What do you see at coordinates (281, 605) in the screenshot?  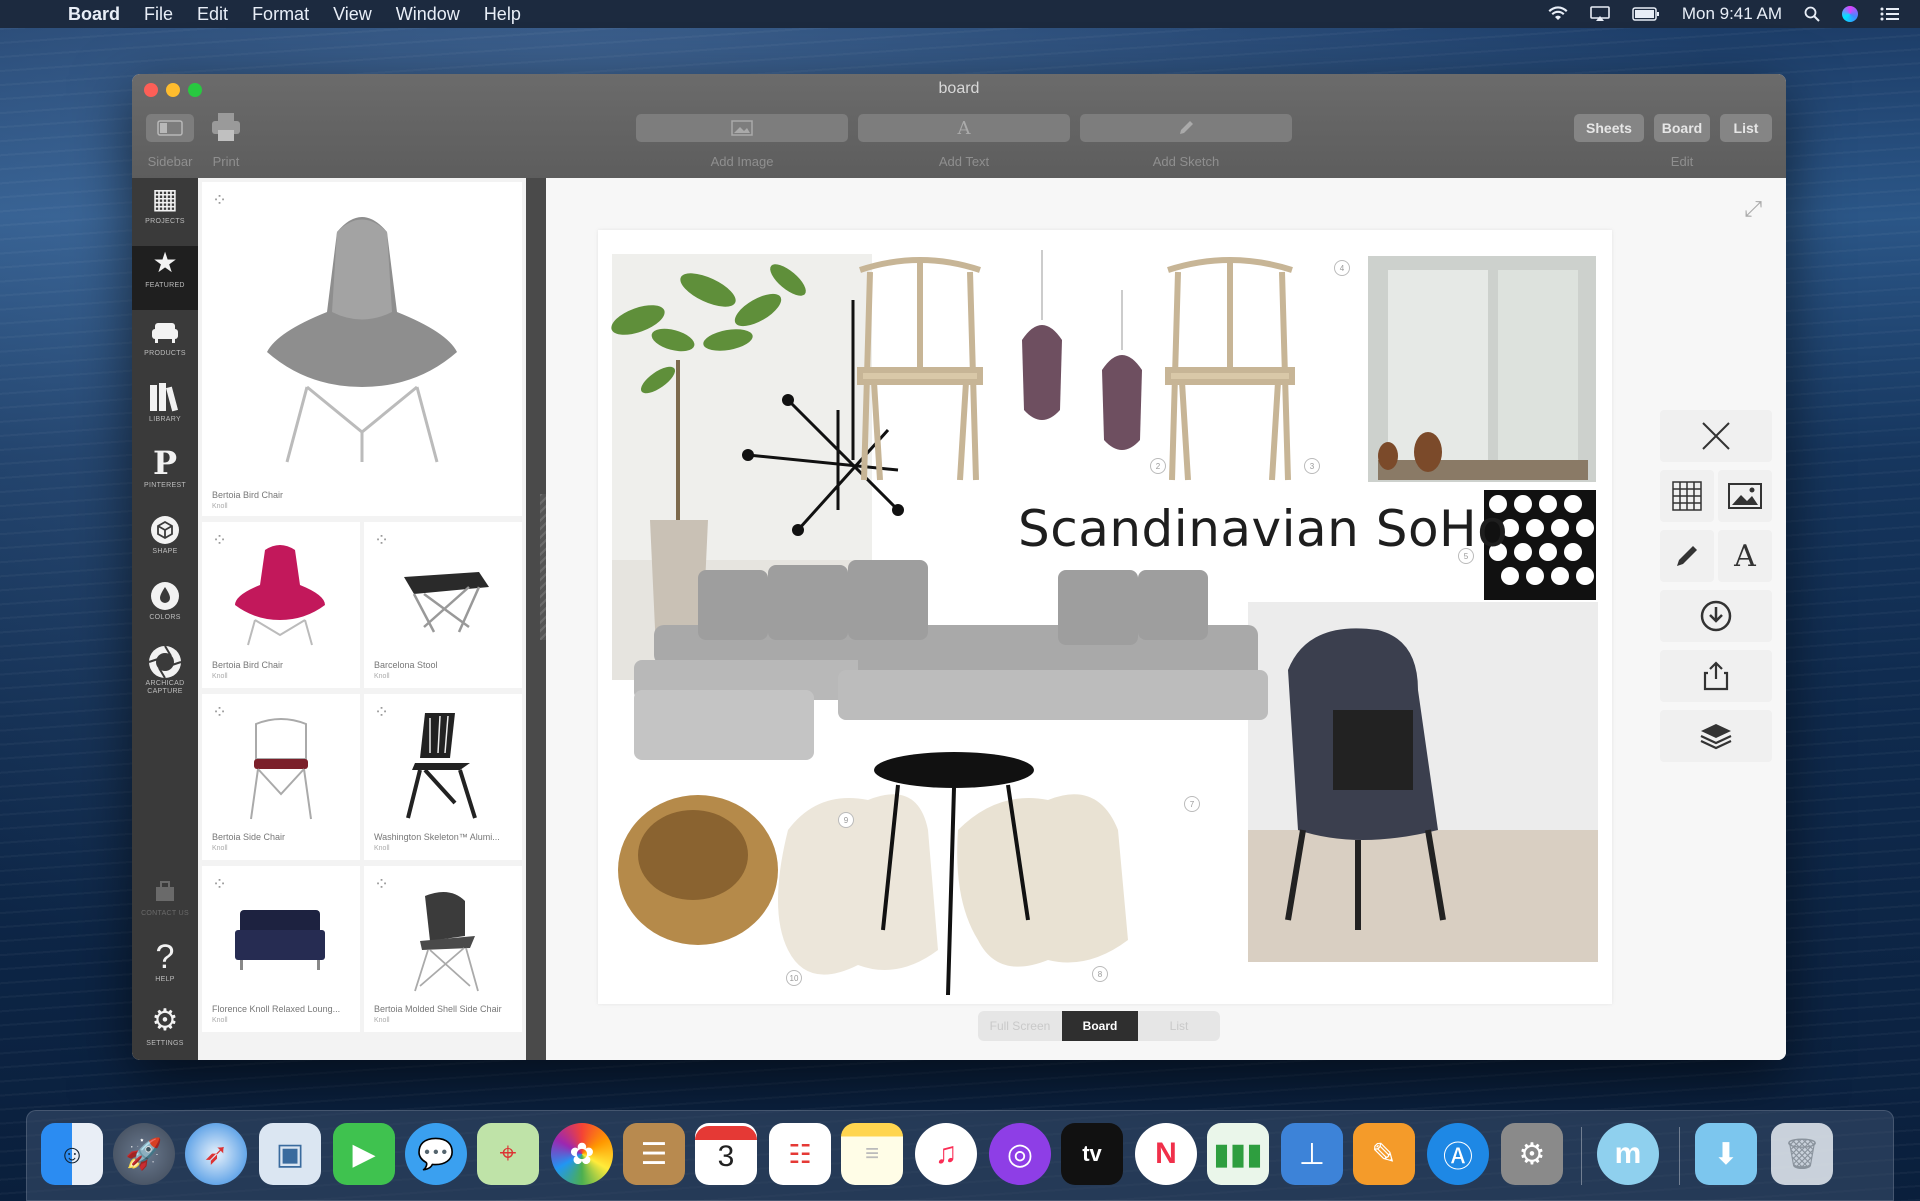 I see `library-card: ⁘ Bertoia Bird Chair Knoll` at bounding box center [281, 605].